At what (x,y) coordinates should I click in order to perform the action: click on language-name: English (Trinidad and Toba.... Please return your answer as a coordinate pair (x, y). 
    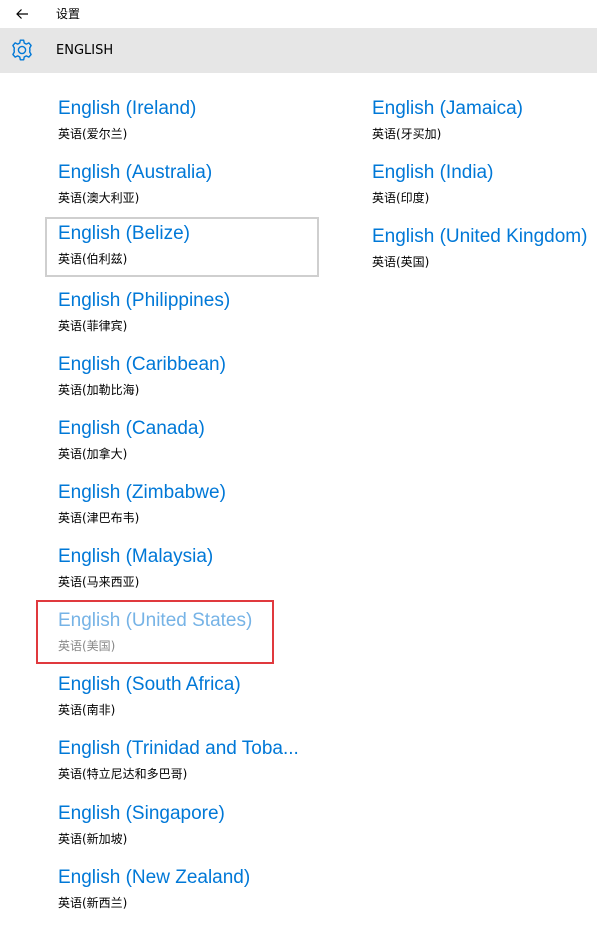
    Looking at the image, I should click on (178, 748).